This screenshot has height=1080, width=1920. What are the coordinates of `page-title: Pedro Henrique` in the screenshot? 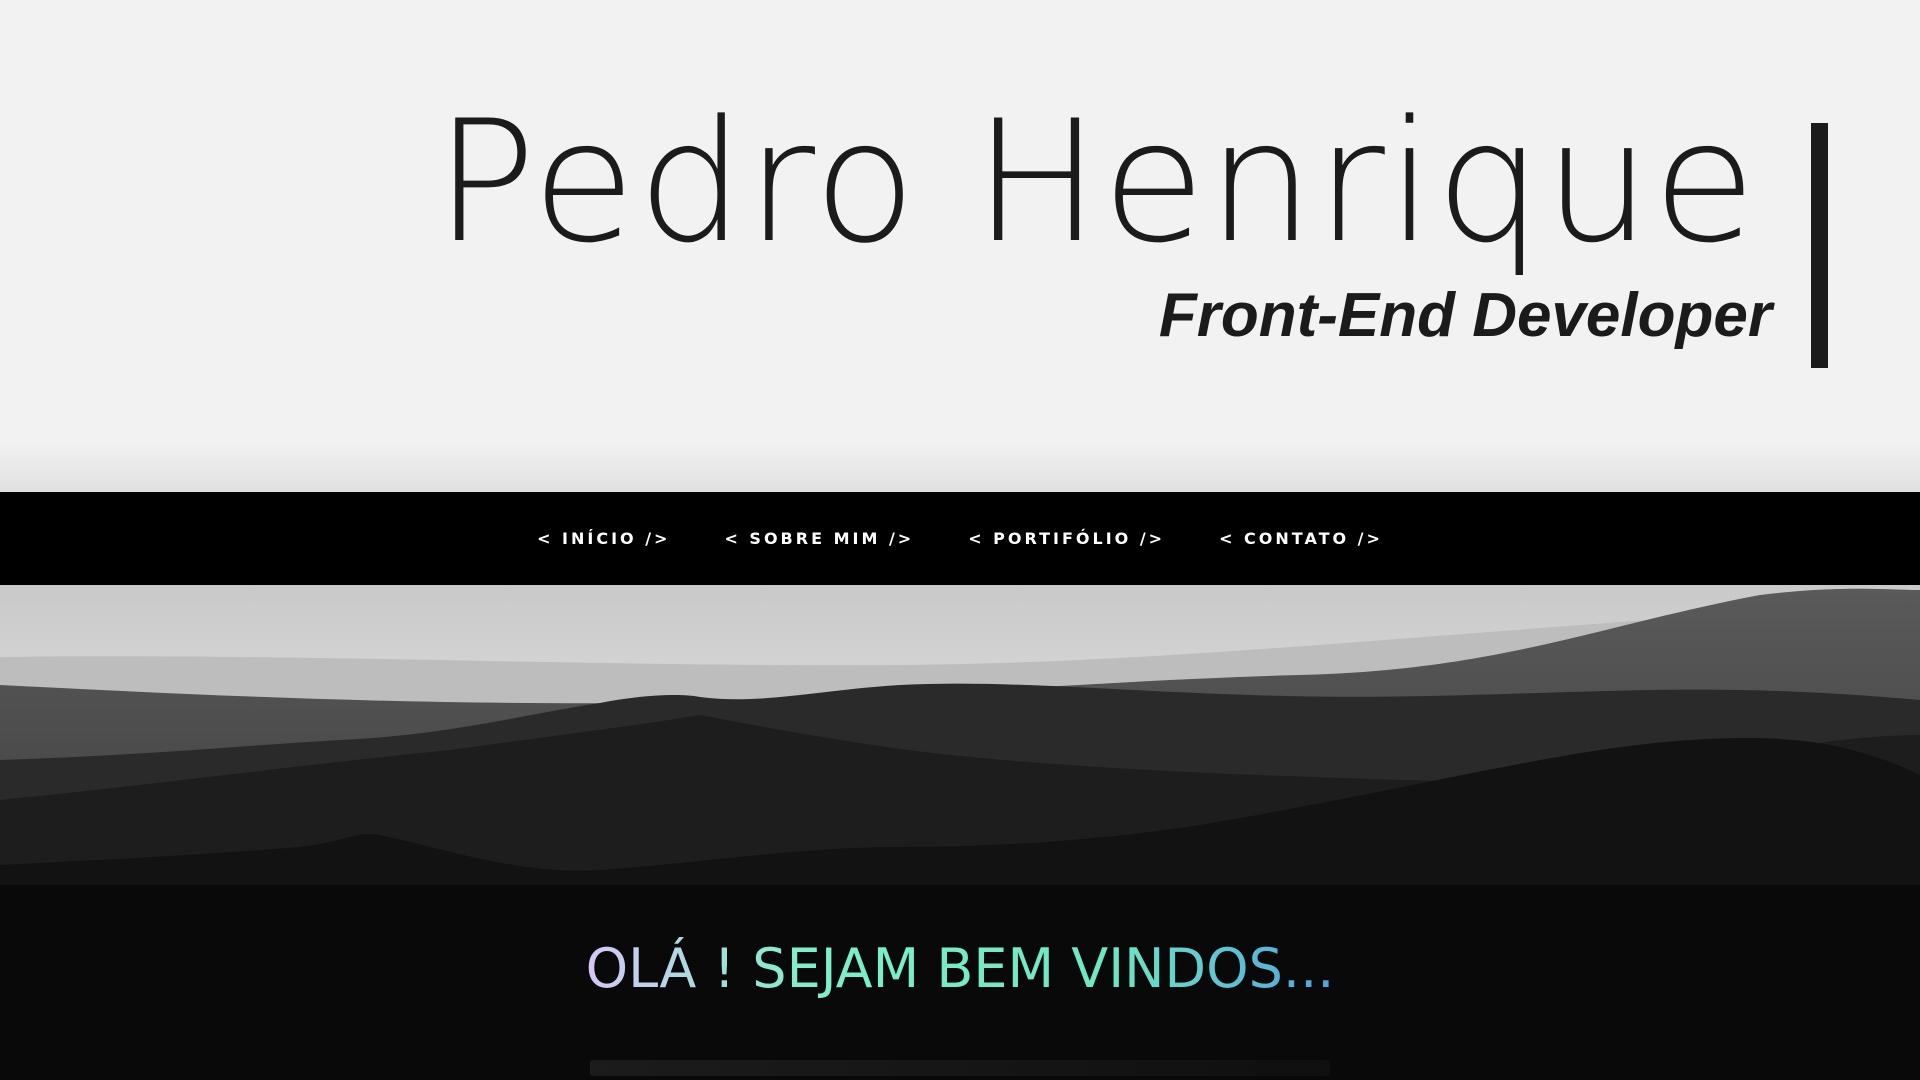 It's located at (1096, 182).